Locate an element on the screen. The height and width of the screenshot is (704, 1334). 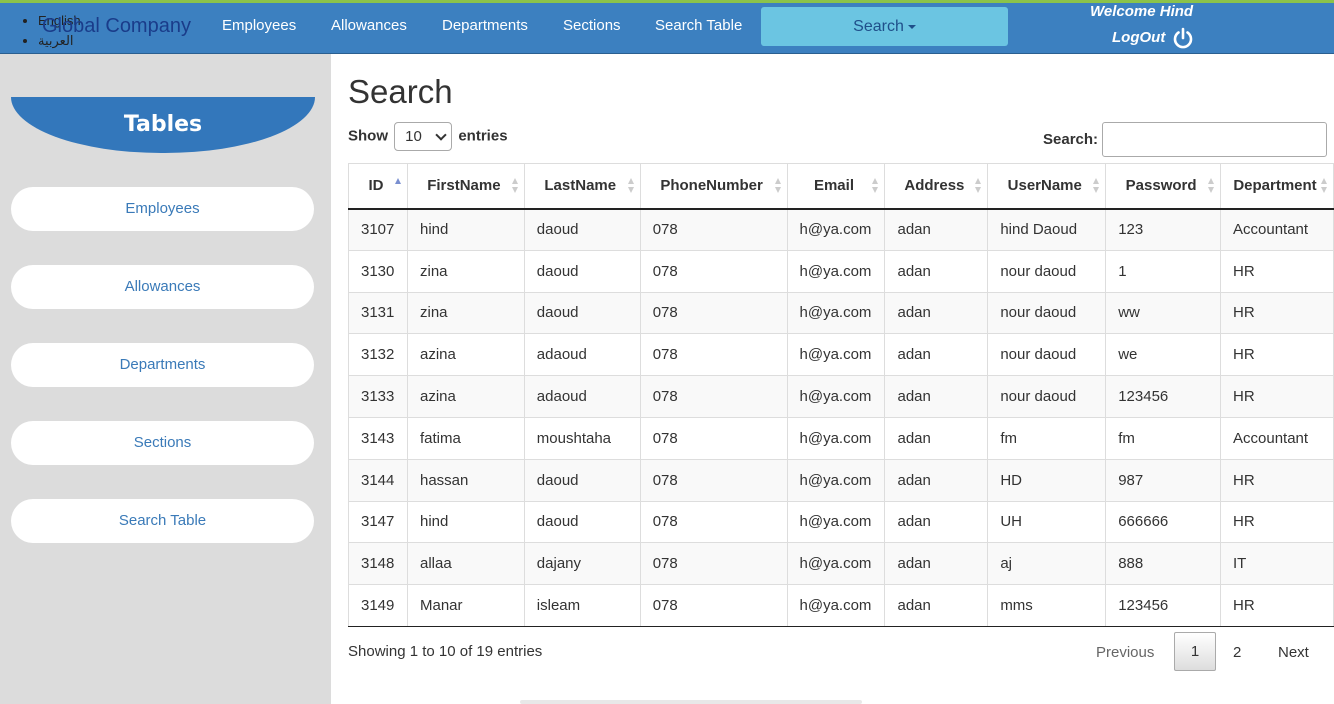
nav-search-table: Search Table is located at coordinates (698, 25).